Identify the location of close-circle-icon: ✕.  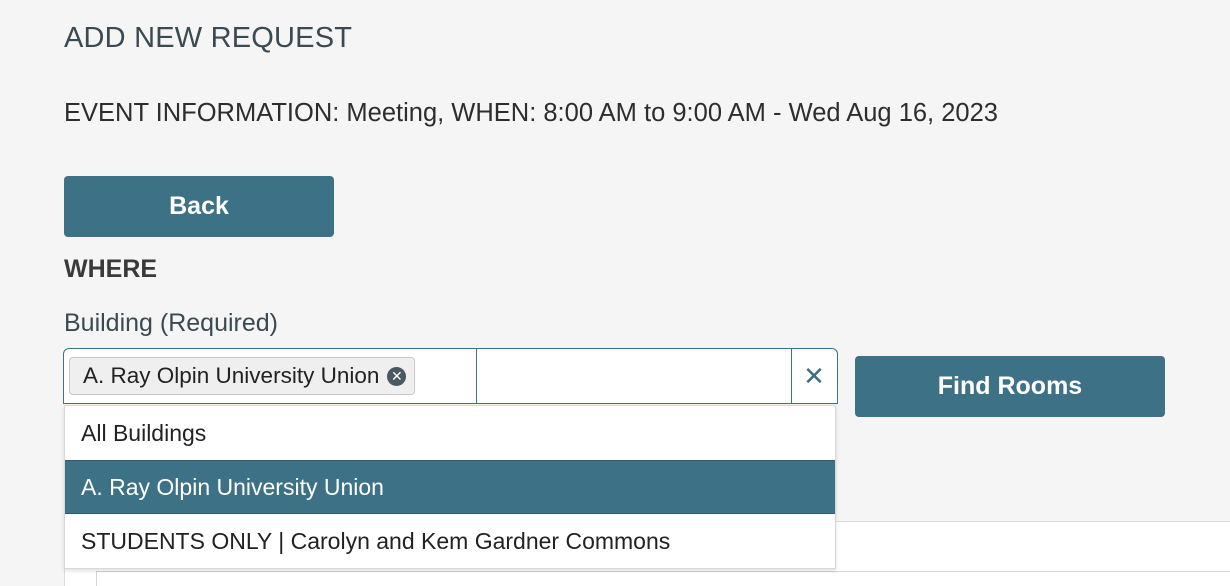
(397, 376).